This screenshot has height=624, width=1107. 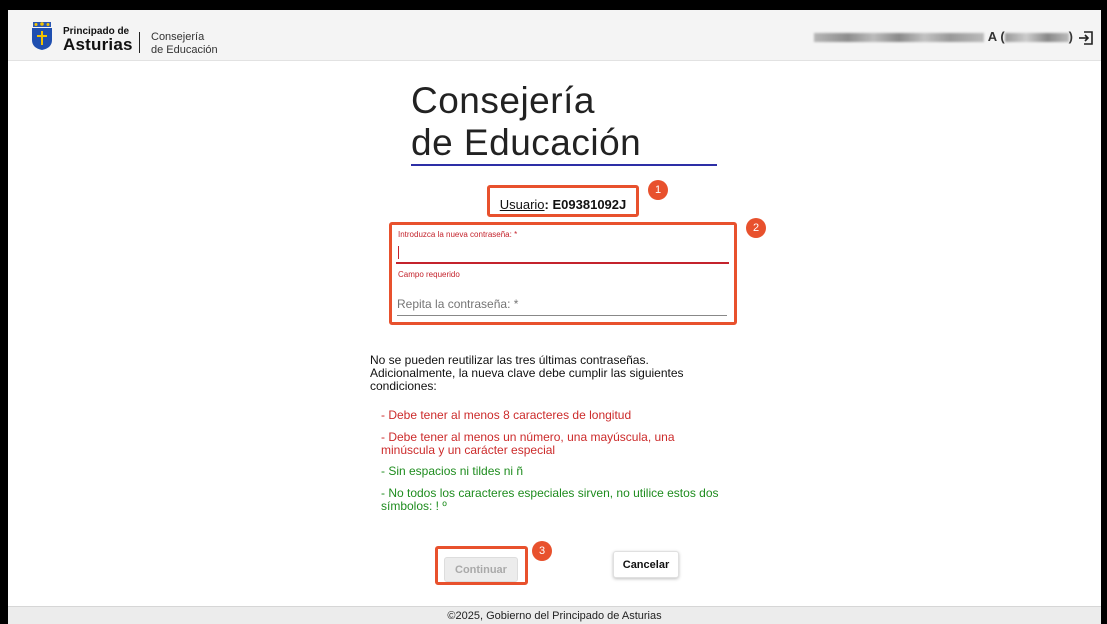 I want to click on blurred-user-name, so click(x=898, y=38).